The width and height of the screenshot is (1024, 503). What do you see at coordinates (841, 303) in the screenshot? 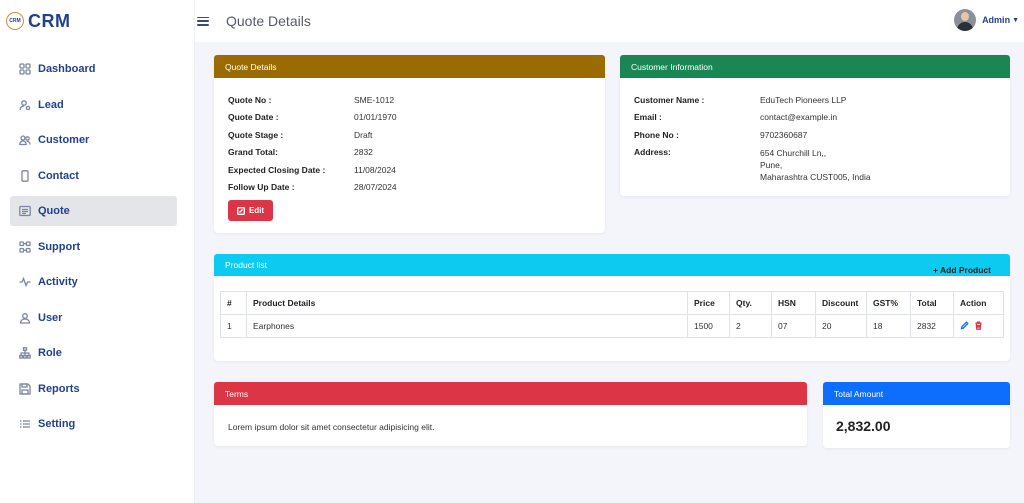
I see `column-header: Discount` at bounding box center [841, 303].